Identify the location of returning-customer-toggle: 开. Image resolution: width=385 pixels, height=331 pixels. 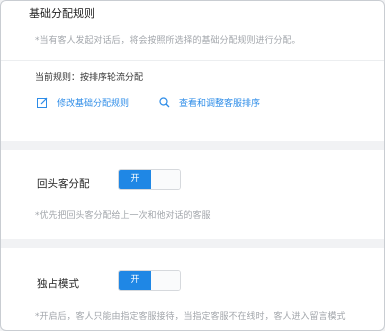
(149, 179).